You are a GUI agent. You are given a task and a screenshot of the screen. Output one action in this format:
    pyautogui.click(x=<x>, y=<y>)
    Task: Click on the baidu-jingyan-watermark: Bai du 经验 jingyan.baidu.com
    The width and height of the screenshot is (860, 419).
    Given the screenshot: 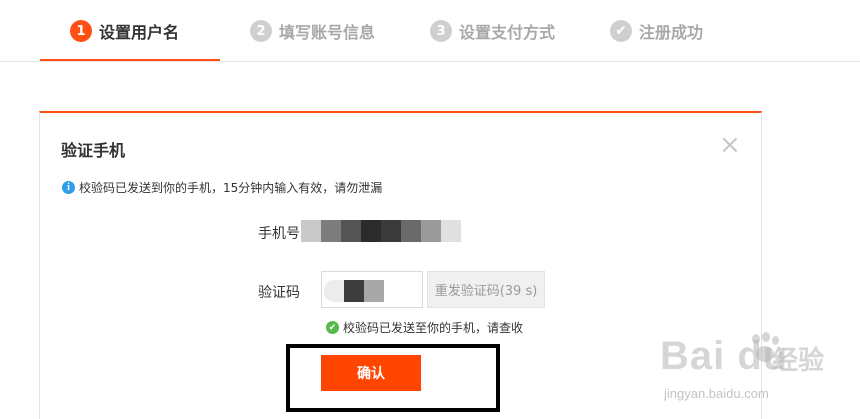 What is the action you would take?
    pyautogui.click(x=755, y=365)
    